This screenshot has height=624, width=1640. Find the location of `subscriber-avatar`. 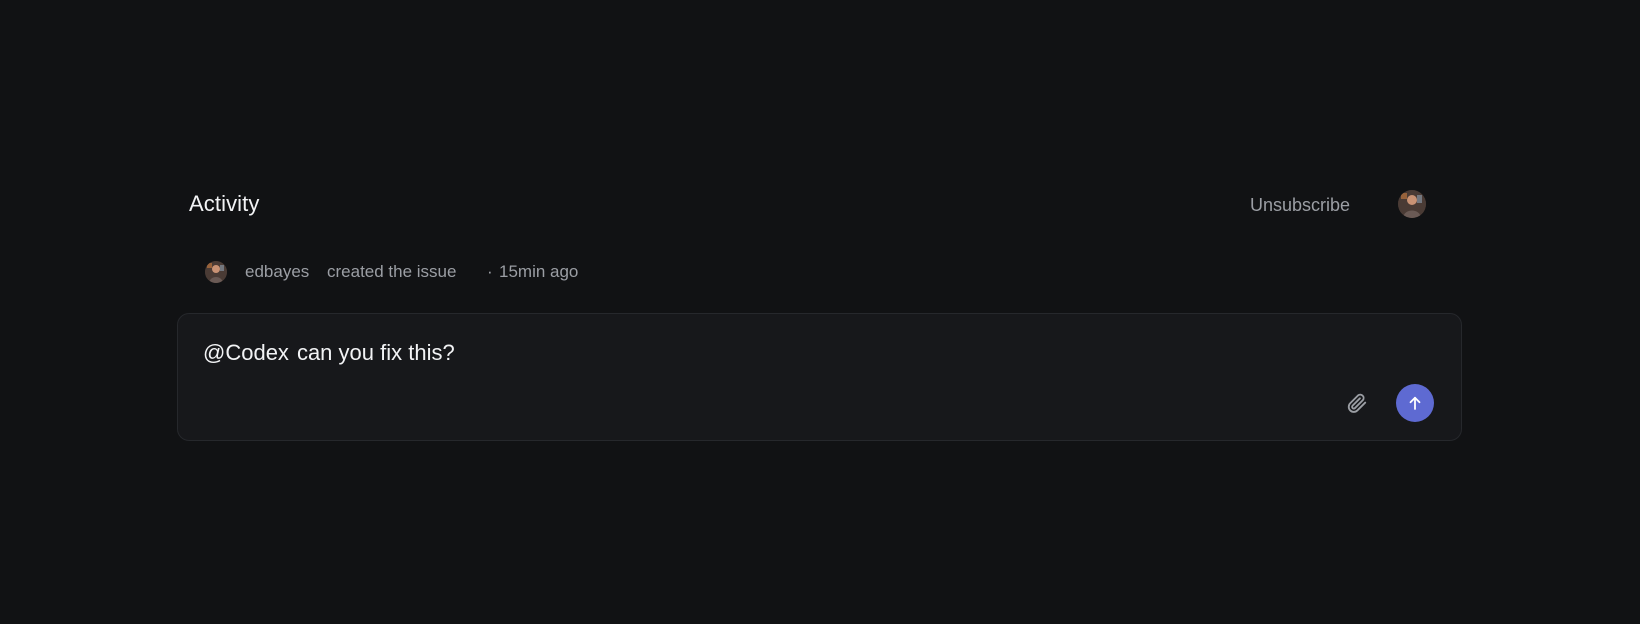

subscriber-avatar is located at coordinates (1412, 204).